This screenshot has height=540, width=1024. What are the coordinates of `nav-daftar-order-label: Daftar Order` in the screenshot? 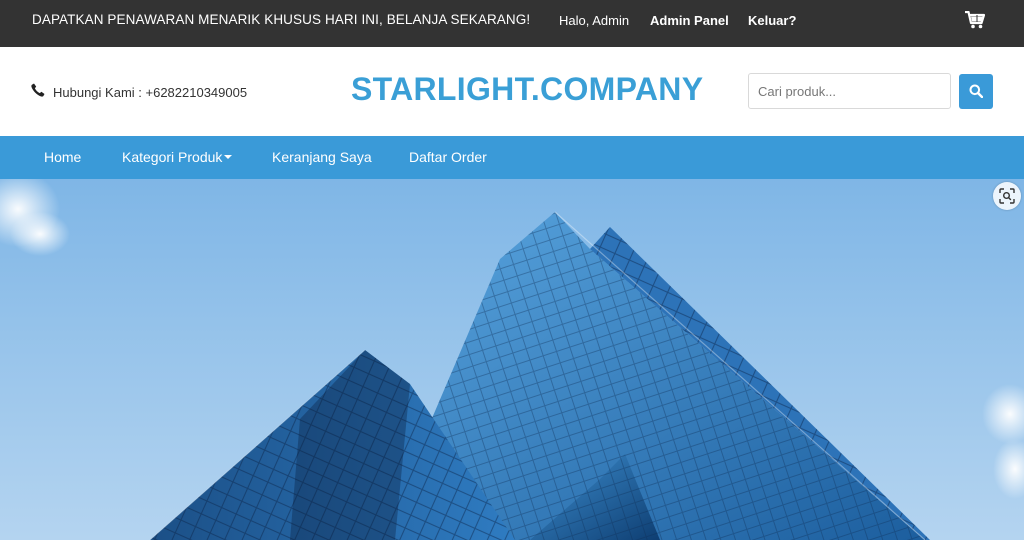 It's located at (448, 157).